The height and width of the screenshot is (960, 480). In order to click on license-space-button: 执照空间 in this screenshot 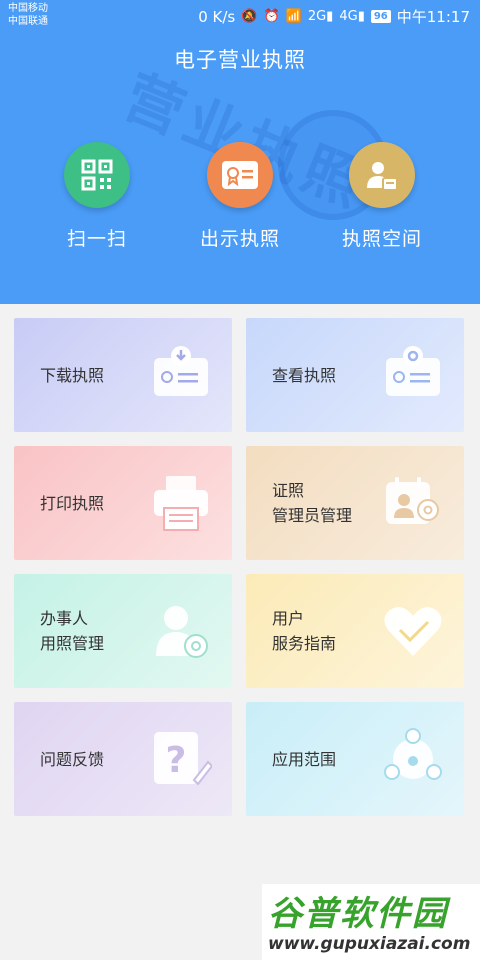, I will do `click(382, 196)`.